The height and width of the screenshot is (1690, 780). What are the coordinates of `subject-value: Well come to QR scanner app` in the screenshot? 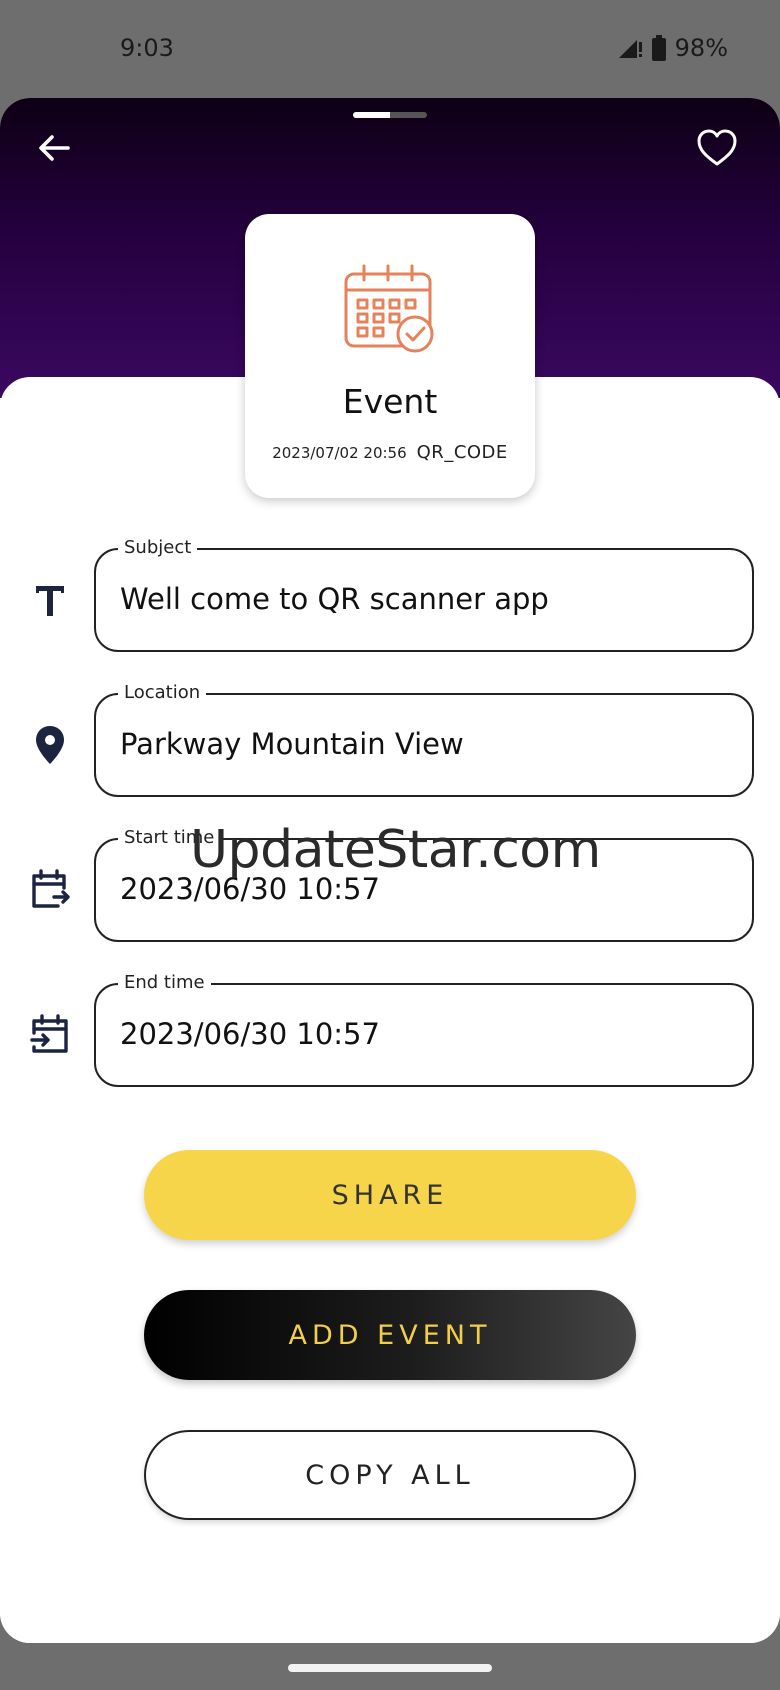 It's located at (334, 599).